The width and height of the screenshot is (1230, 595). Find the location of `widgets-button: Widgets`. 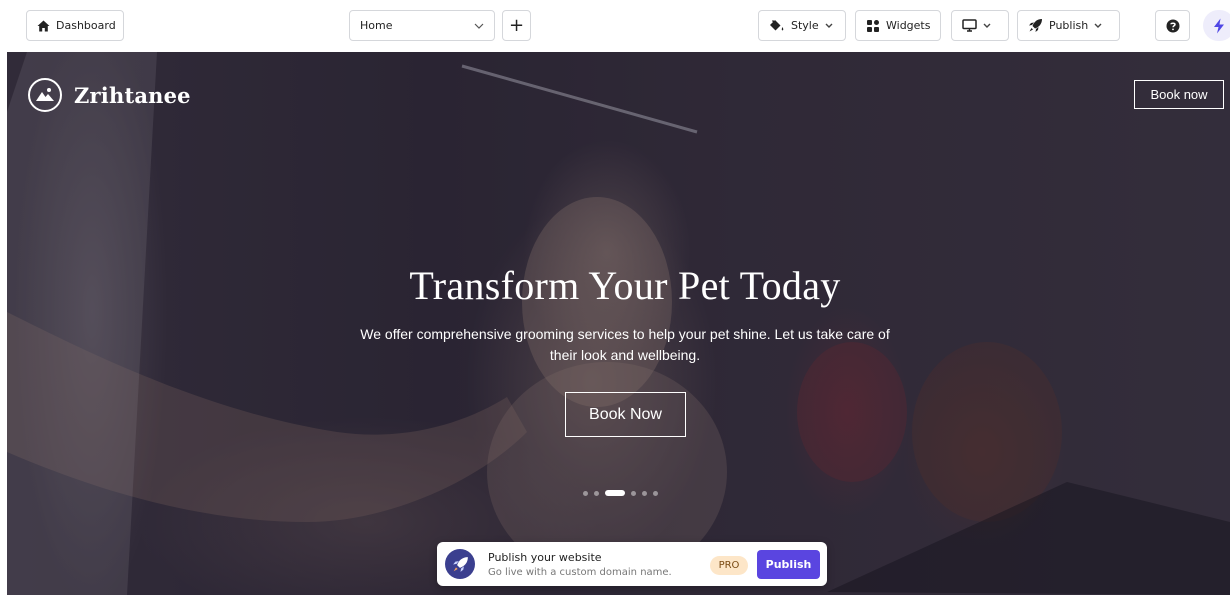

widgets-button: Widgets is located at coordinates (898, 25).